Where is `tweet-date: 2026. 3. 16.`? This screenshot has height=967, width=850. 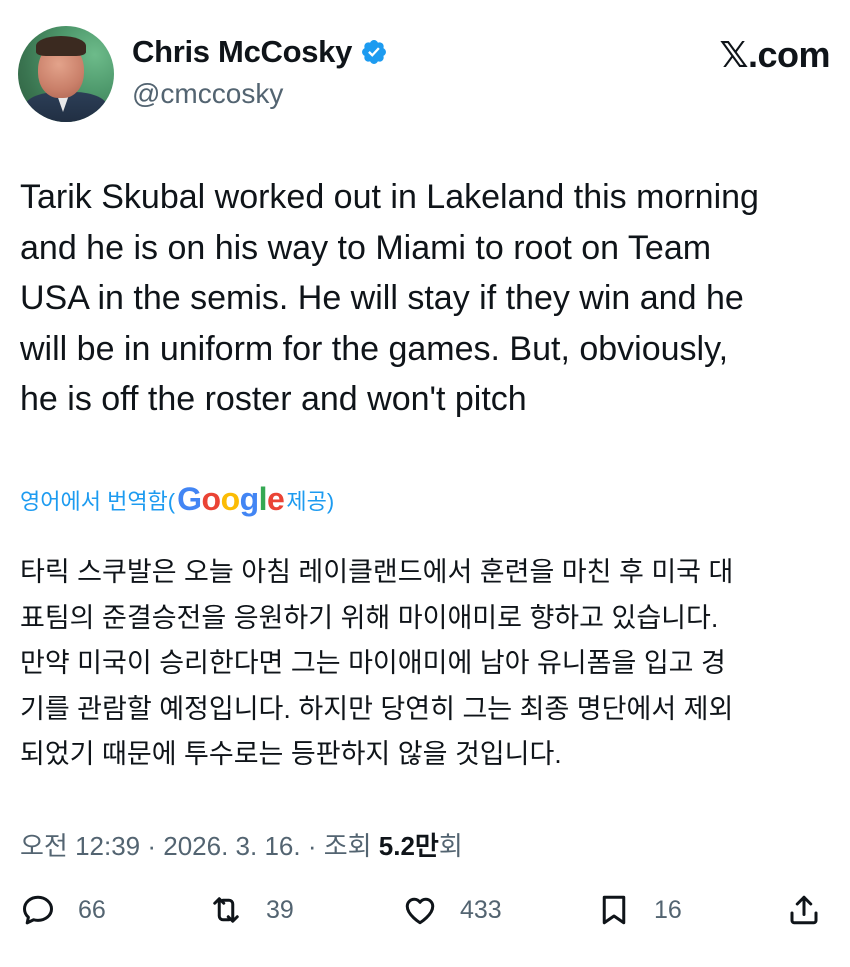 tweet-date: 2026. 3. 16. is located at coordinates (231, 846).